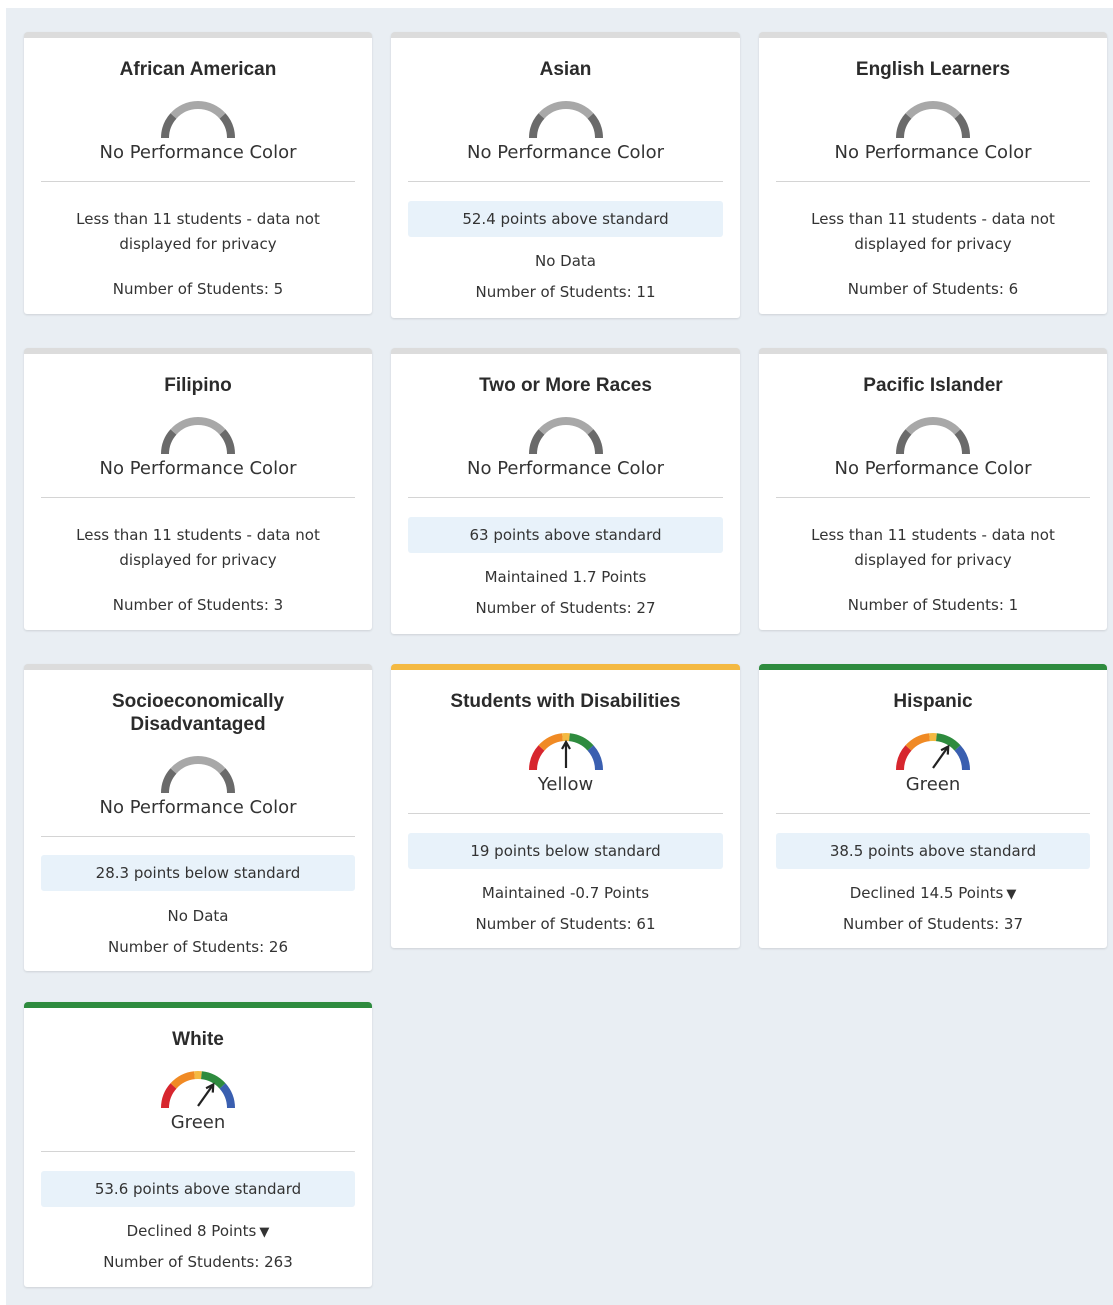  What do you see at coordinates (191, 1231) in the screenshot?
I see `change-label: Declined 8 Points` at bounding box center [191, 1231].